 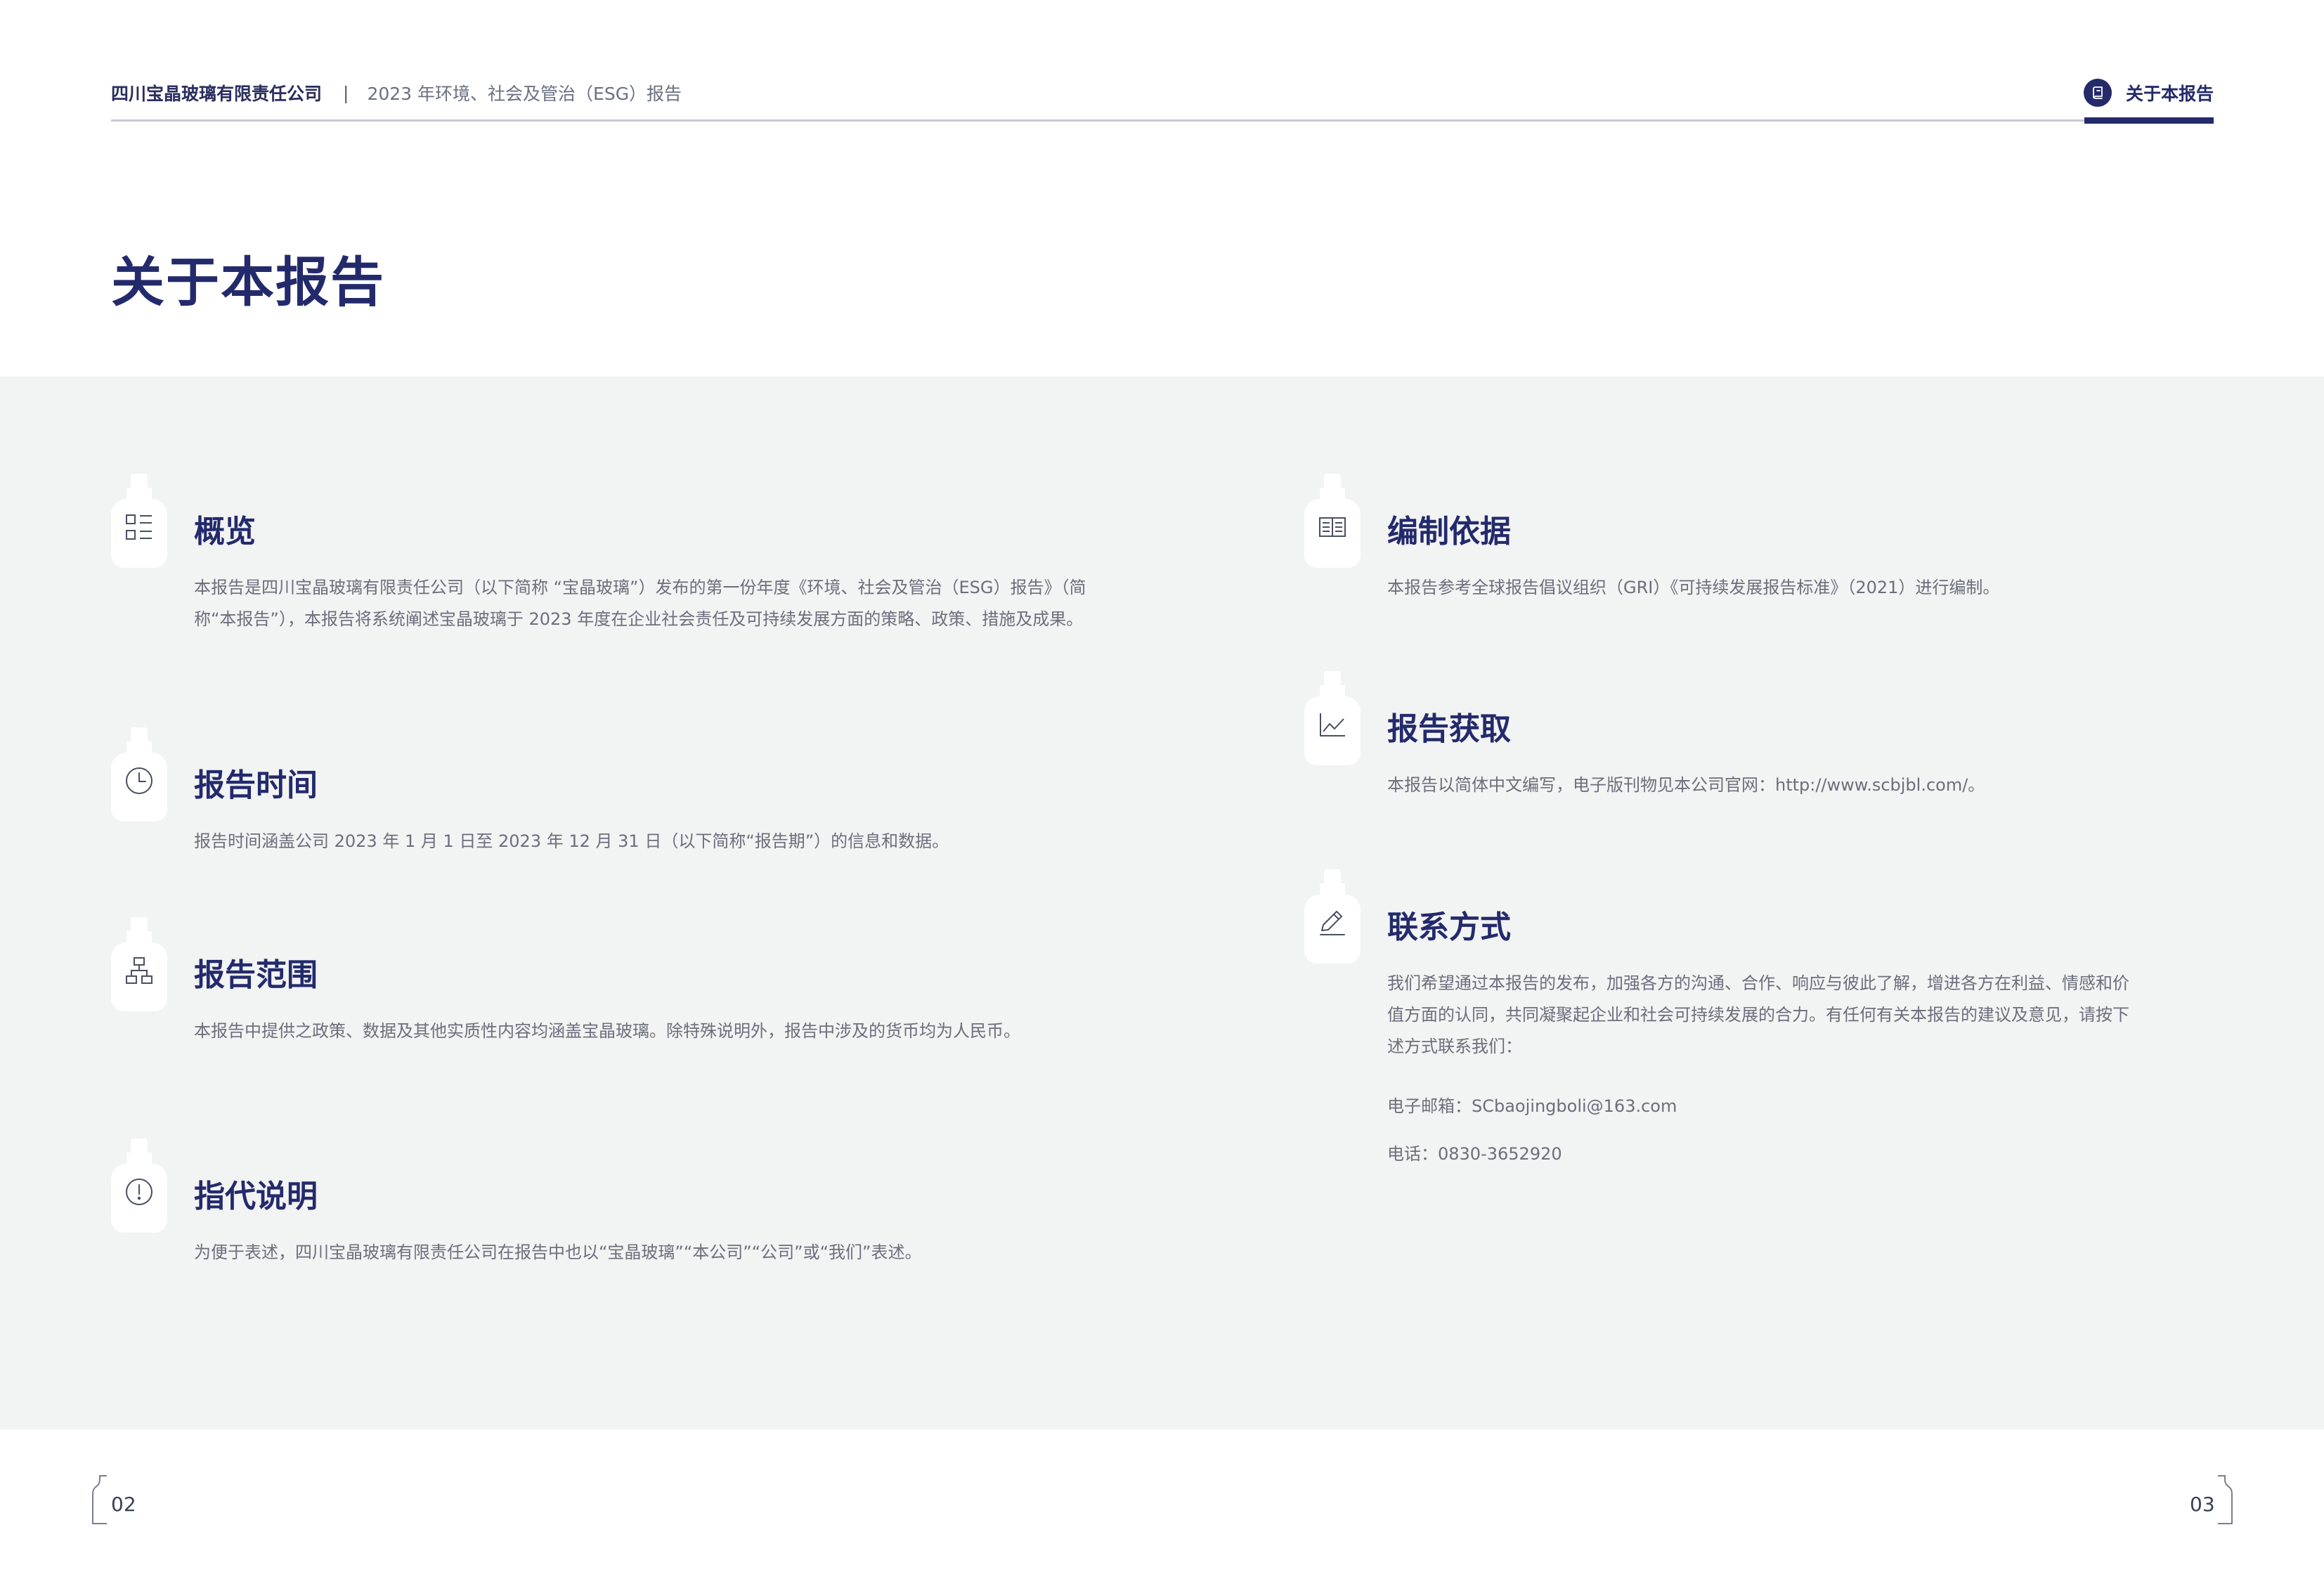 I want to click on book-icon, so click(x=2097, y=93).